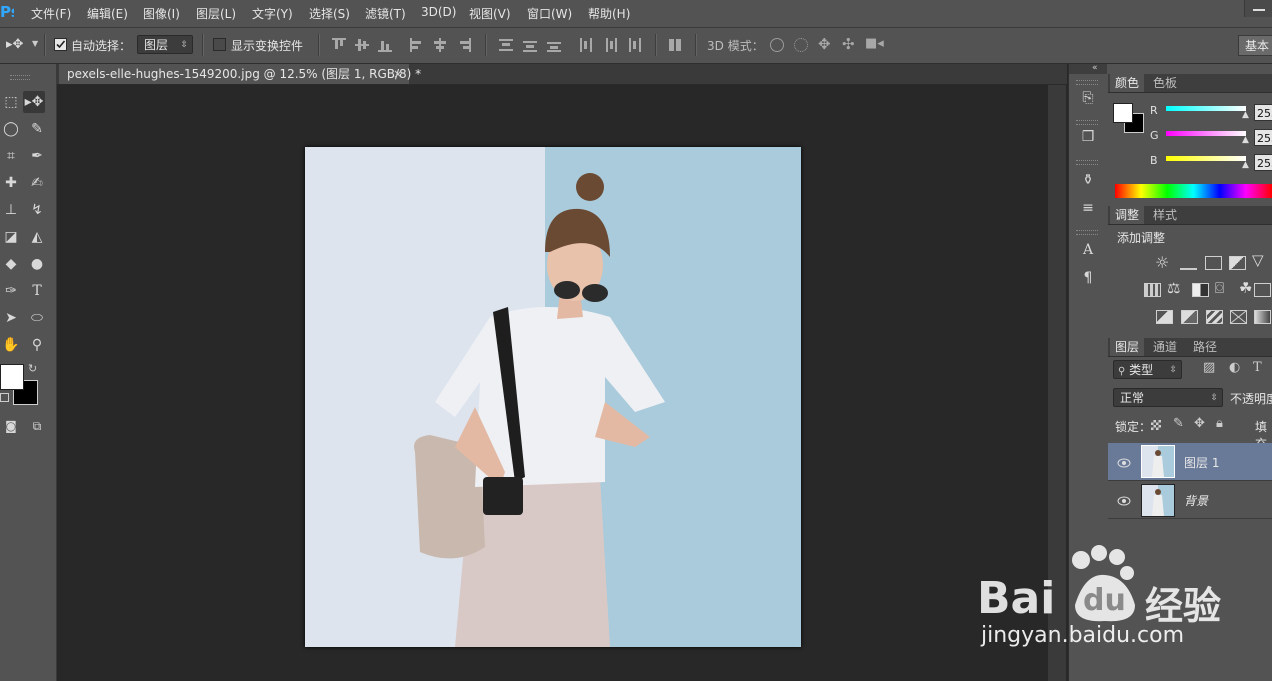 The image size is (1272, 681). I want to click on menu-help: 帮助(H), so click(609, 13).